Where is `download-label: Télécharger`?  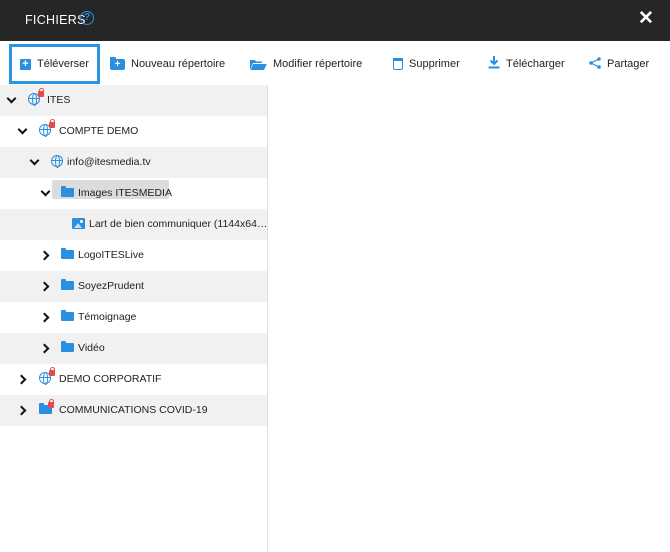 download-label: Télécharger is located at coordinates (535, 64).